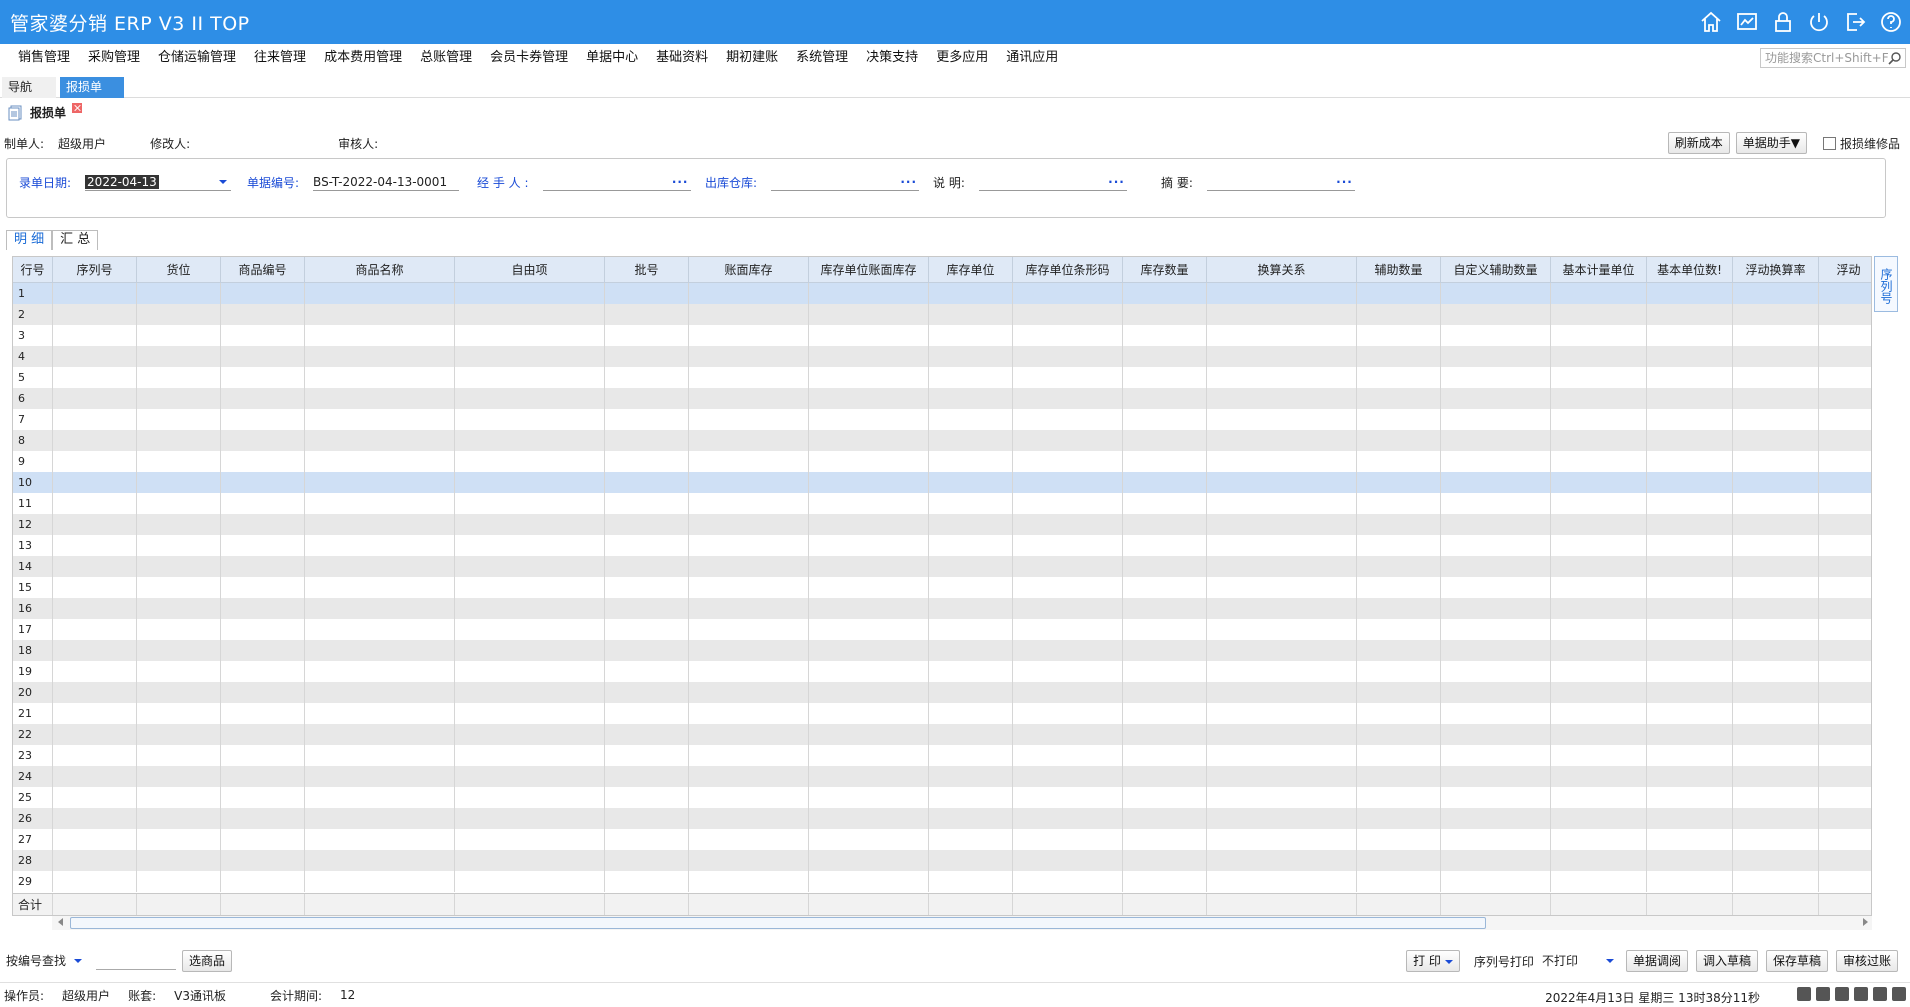 The image size is (1910, 1007). Describe the element at coordinates (1747, 22) in the screenshot. I see `chart-icon` at that location.